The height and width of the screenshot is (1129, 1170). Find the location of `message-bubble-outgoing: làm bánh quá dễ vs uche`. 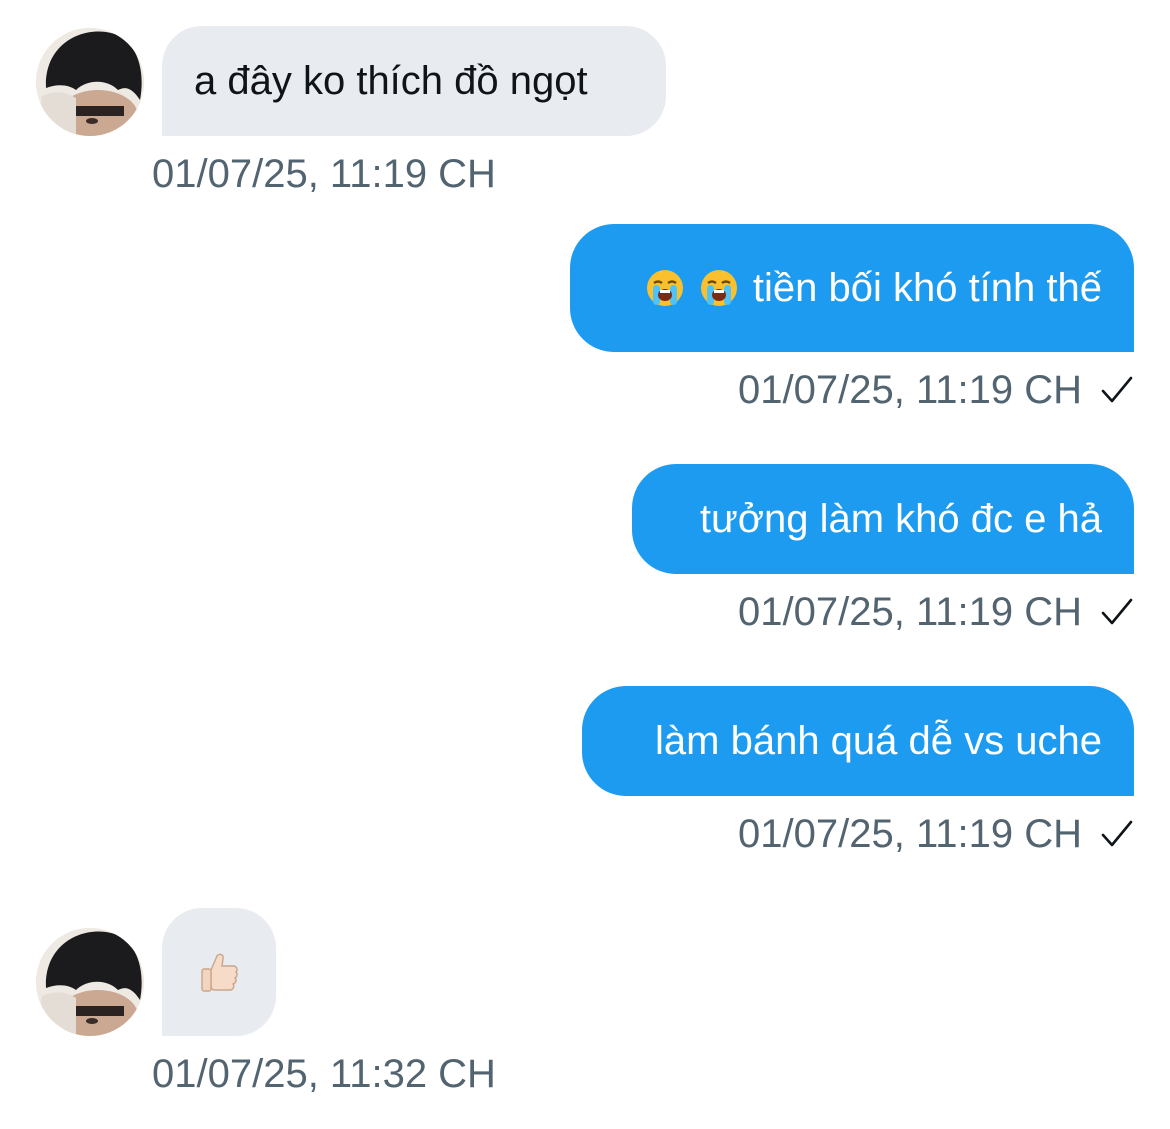

message-bubble-outgoing: làm bánh quá dễ vs uche is located at coordinates (858, 741).